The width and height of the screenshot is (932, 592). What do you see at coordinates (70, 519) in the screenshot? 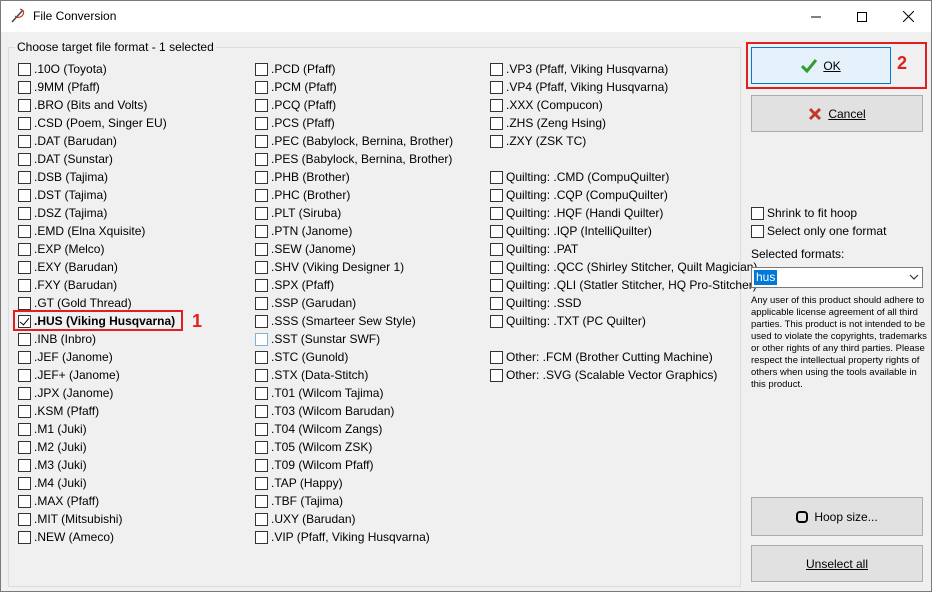
I see `format-option: .MIT (Mitsubishi)` at bounding box center [70, 519].